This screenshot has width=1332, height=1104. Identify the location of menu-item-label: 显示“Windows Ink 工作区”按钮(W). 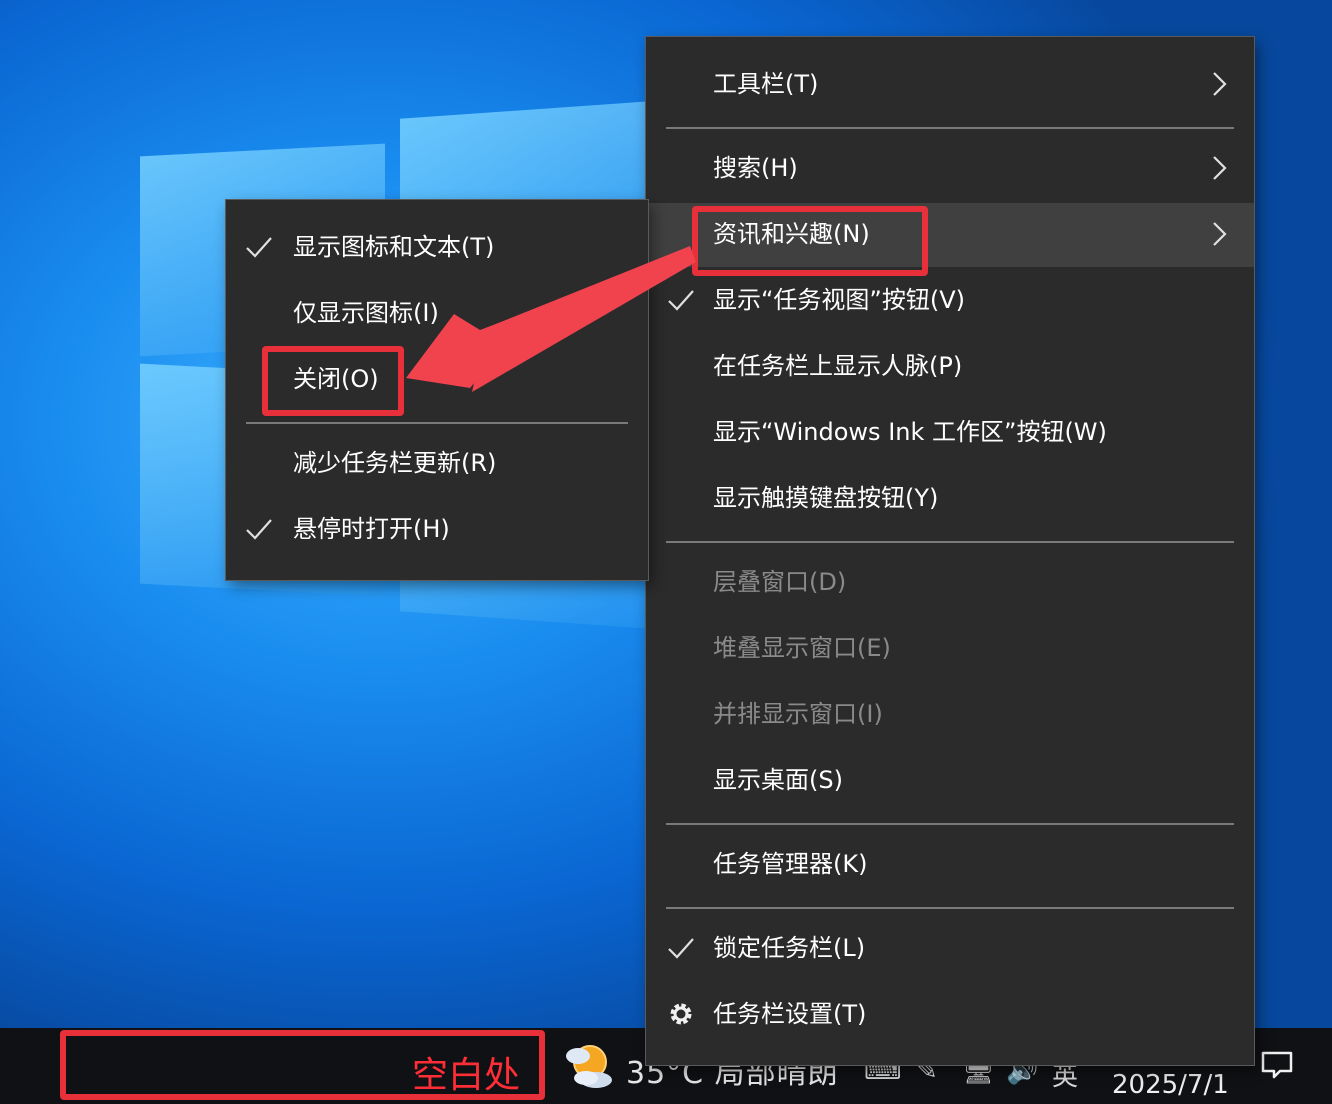
(910, 432).